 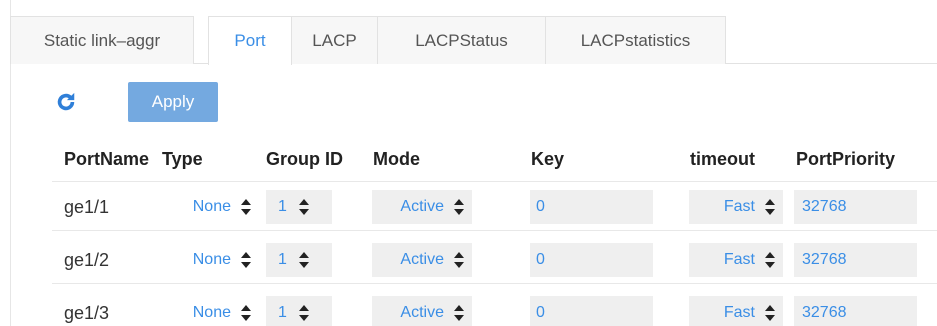 What do you see at coordinates (102, 40) in the screenshot?
I see `tab-static-link-aggr: Static link–aggr` at bounding box center [102, 40].